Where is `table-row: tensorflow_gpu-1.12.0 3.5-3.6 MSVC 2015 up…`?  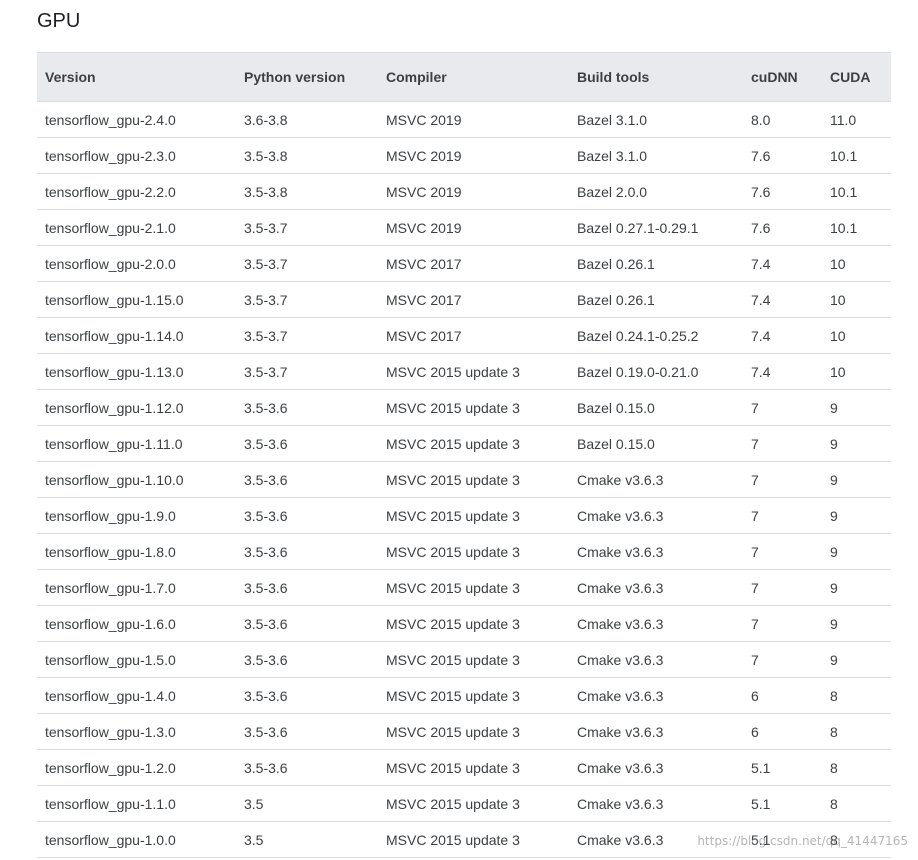
table-row: tensorflow_gpu-1.12.0 3.5-3.6 MSVC 2015 up… is located at coordinates (464, 407).